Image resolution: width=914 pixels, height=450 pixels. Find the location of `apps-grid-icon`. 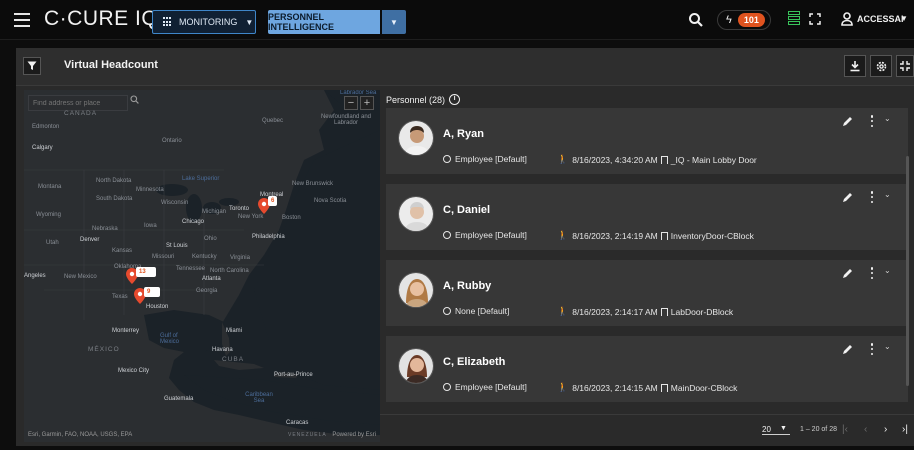

apps-grid-icon is located at coordinates (168, 22).